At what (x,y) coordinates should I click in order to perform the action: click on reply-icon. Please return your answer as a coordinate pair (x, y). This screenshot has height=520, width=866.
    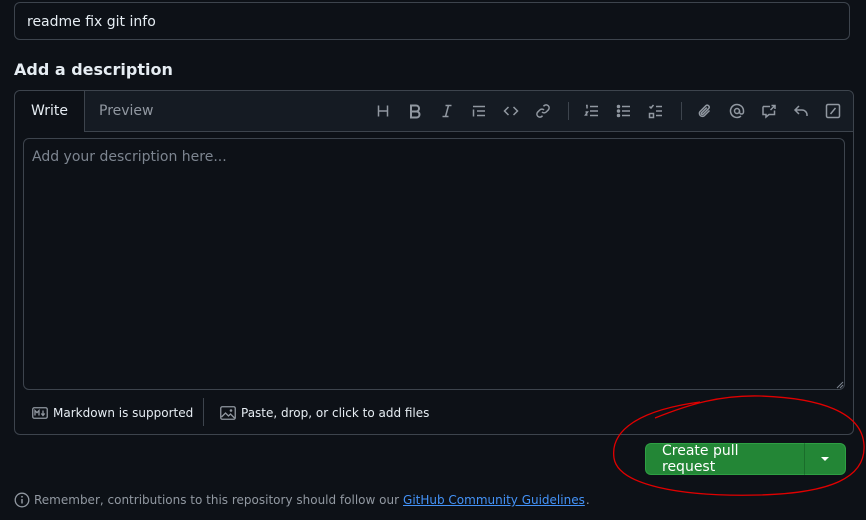
    Looking at the image, I should click on (801, 111).